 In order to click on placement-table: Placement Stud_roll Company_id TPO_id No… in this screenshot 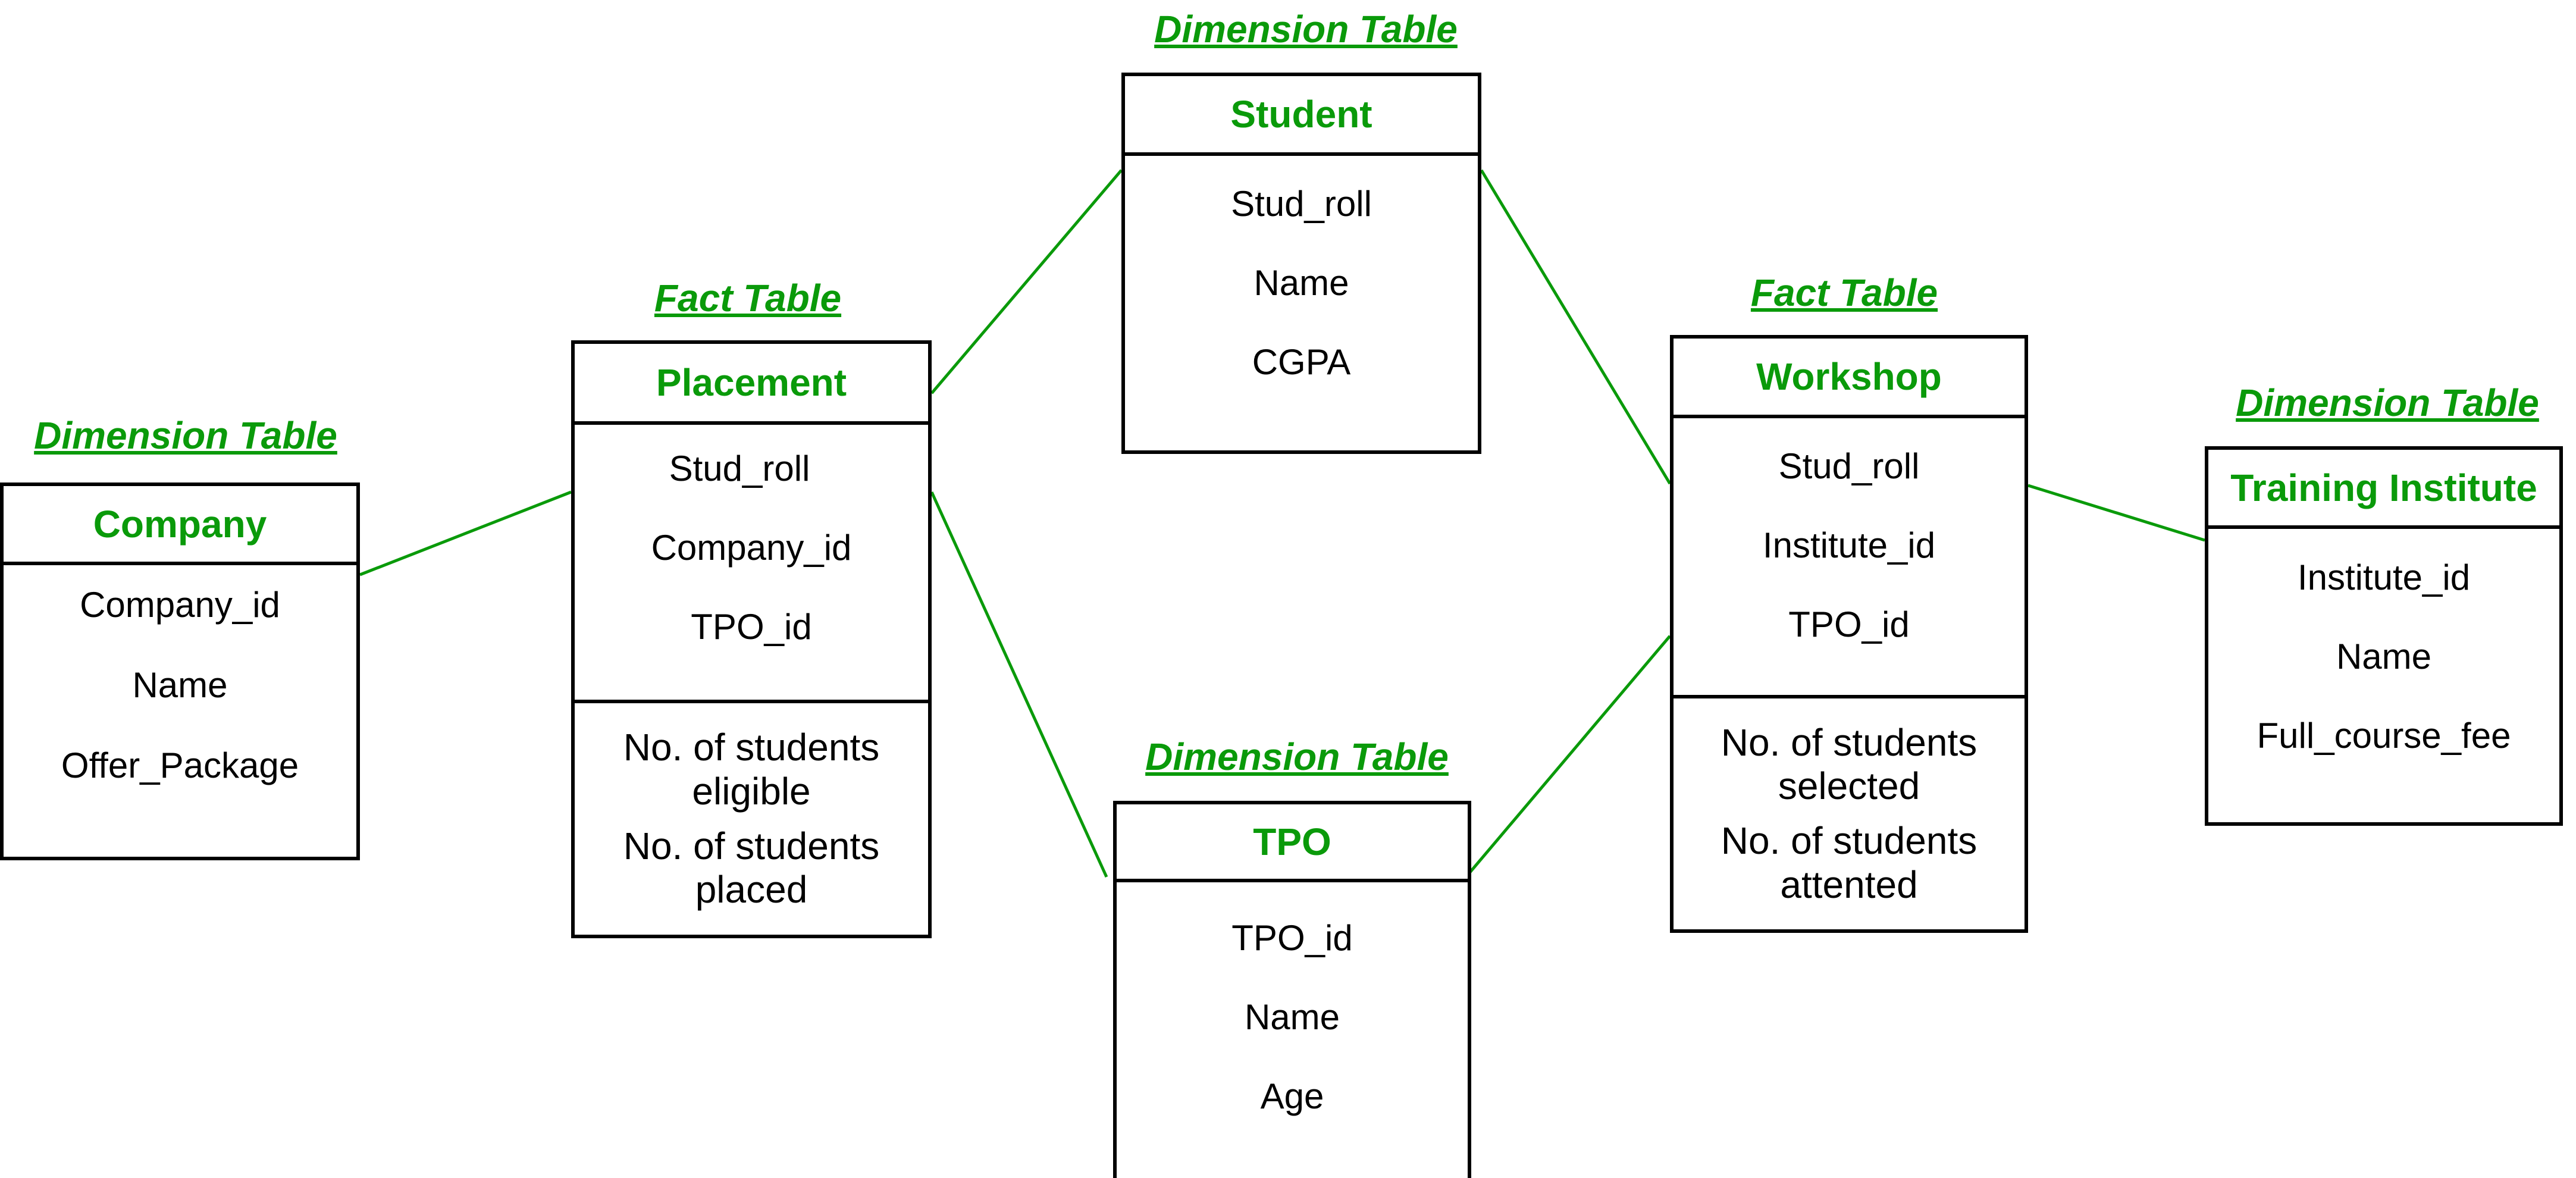, I will do `click(752, 639)`.